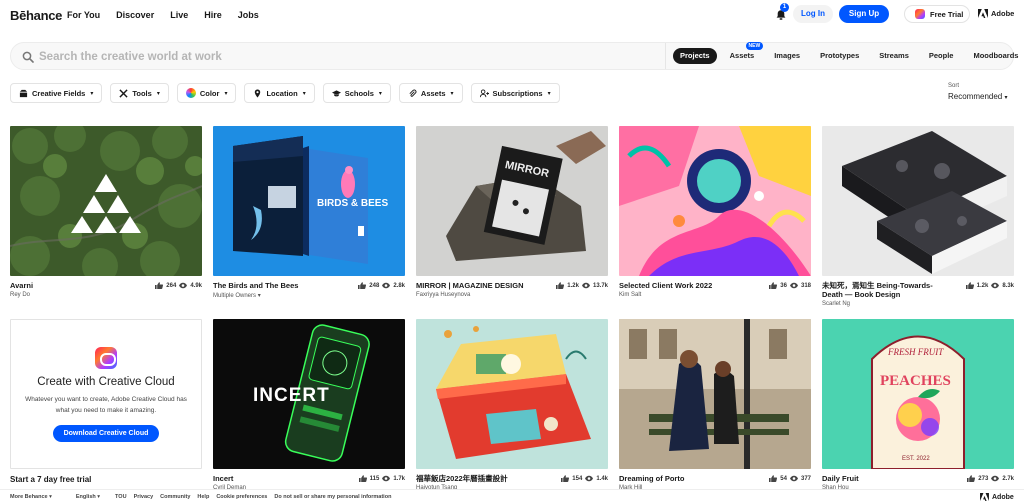 The width and height of the screenshot is (1024, 503). What do you see at coordinates (179, 15) in the screenshot?
I see `nav-live: Live` at bounding box center [179, 15].